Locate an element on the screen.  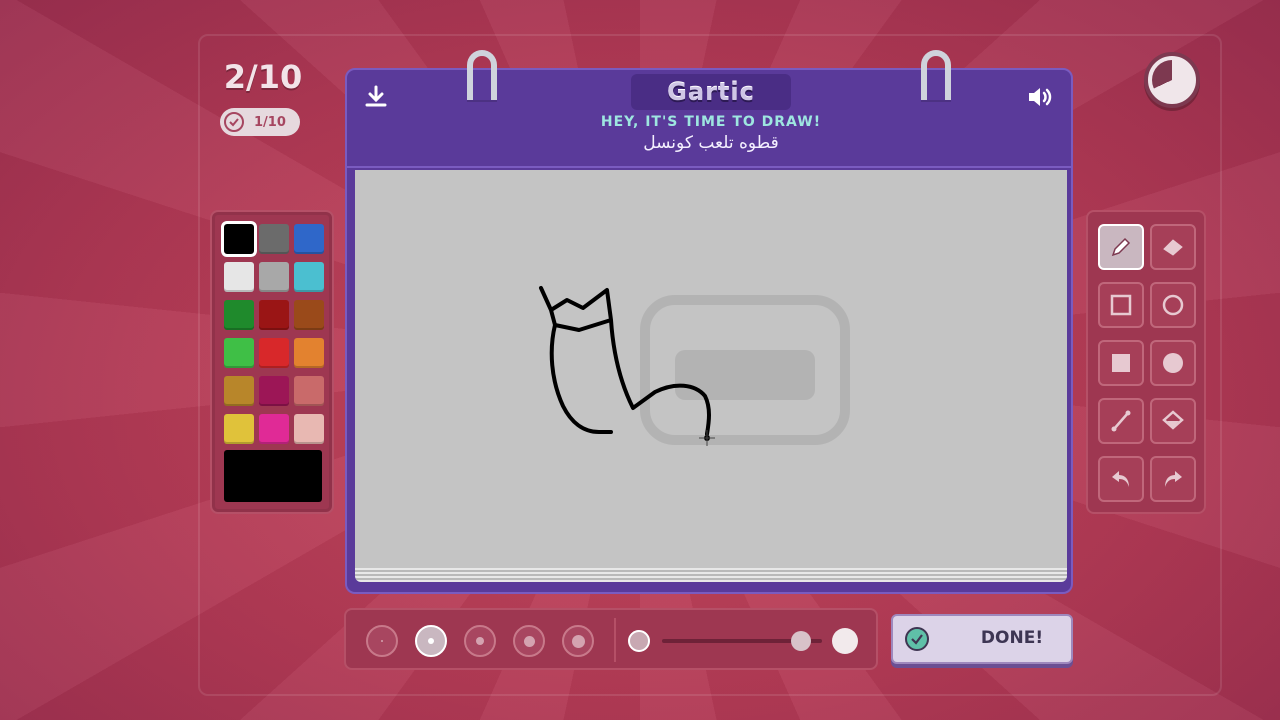
opacity-max-icon is located at coordinates (845, 641).